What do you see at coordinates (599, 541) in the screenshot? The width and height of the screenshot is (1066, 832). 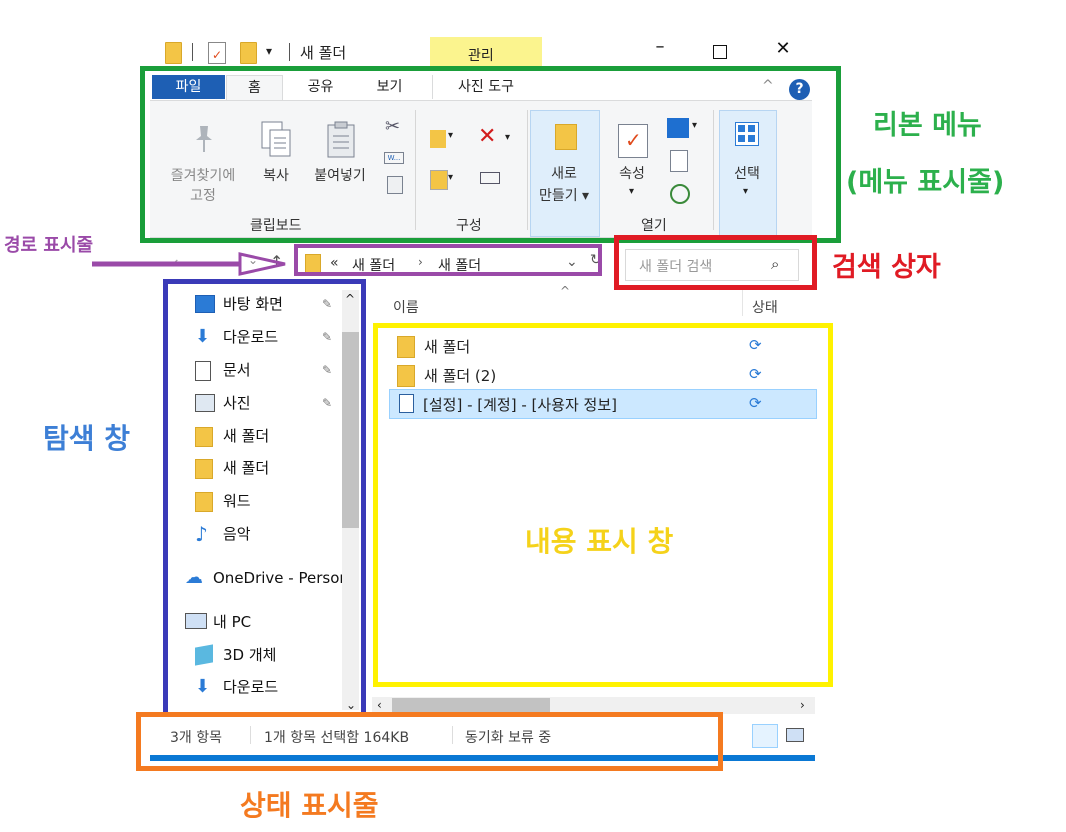 I see `content-annotation-label: 내용 표시 창` at bounding box center [599, 541].